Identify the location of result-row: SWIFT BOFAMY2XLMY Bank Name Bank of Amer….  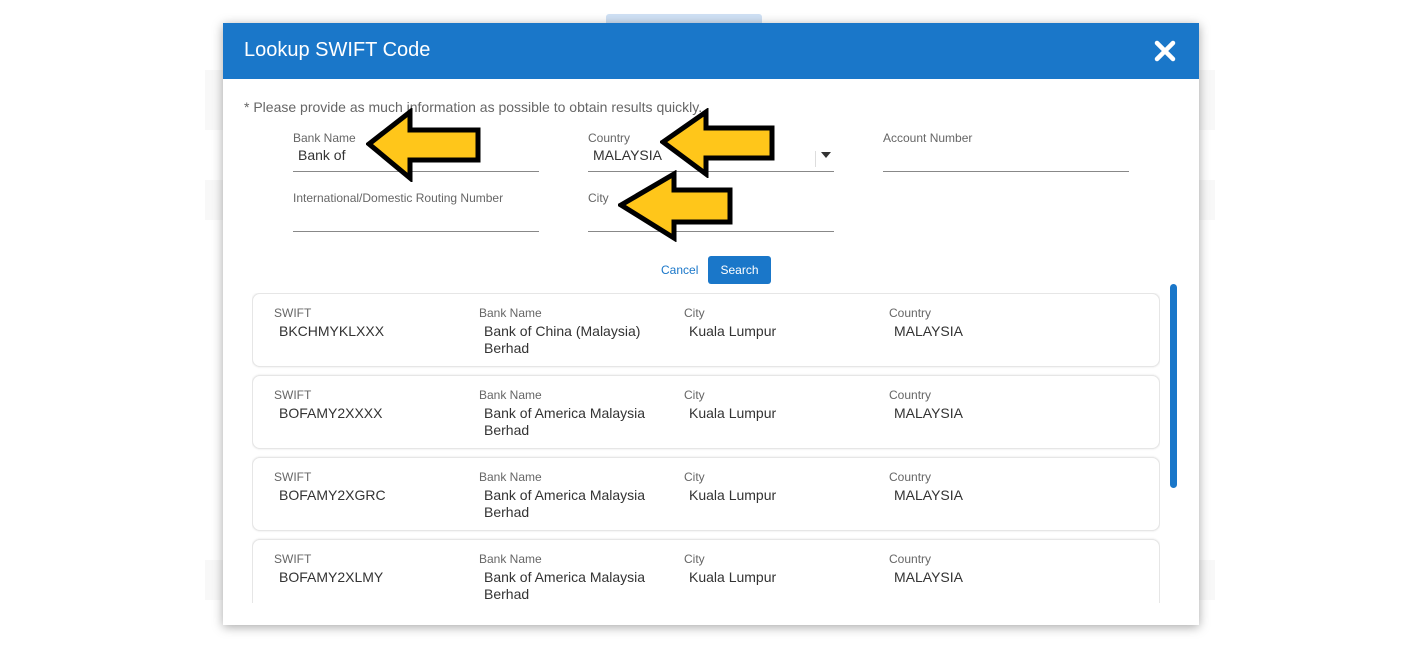
(706, 571).